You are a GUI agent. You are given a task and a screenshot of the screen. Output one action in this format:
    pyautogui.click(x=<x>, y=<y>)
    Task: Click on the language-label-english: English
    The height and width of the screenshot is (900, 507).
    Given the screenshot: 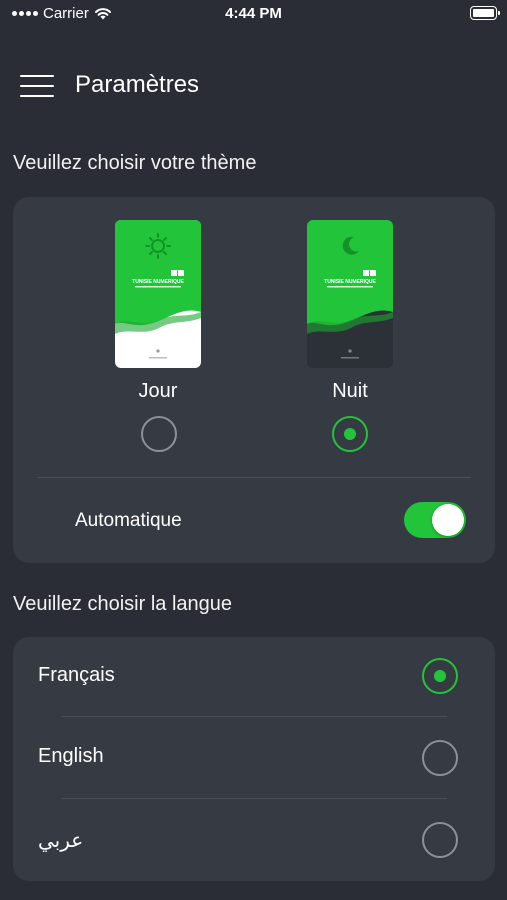 What is the action you would take?
    pyautogui.click(x=71, y=756)
    